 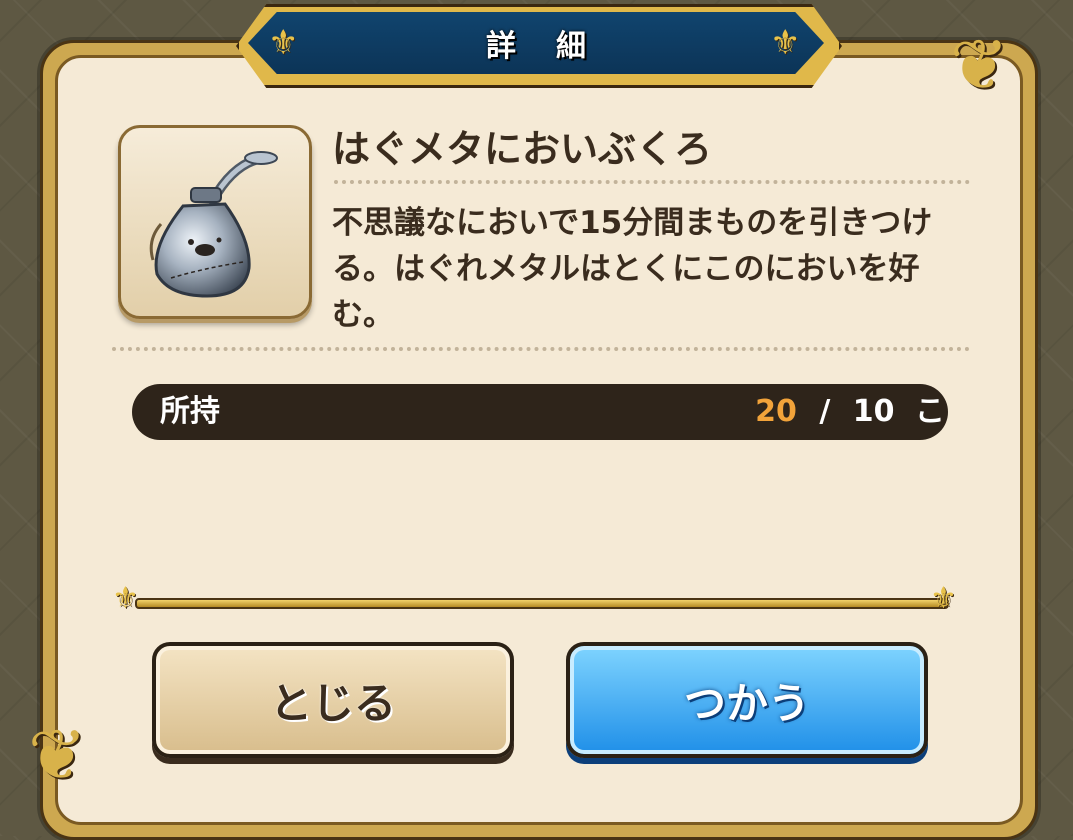 I want to click on dotted-divider-bottom, so click(x=541, y=349).